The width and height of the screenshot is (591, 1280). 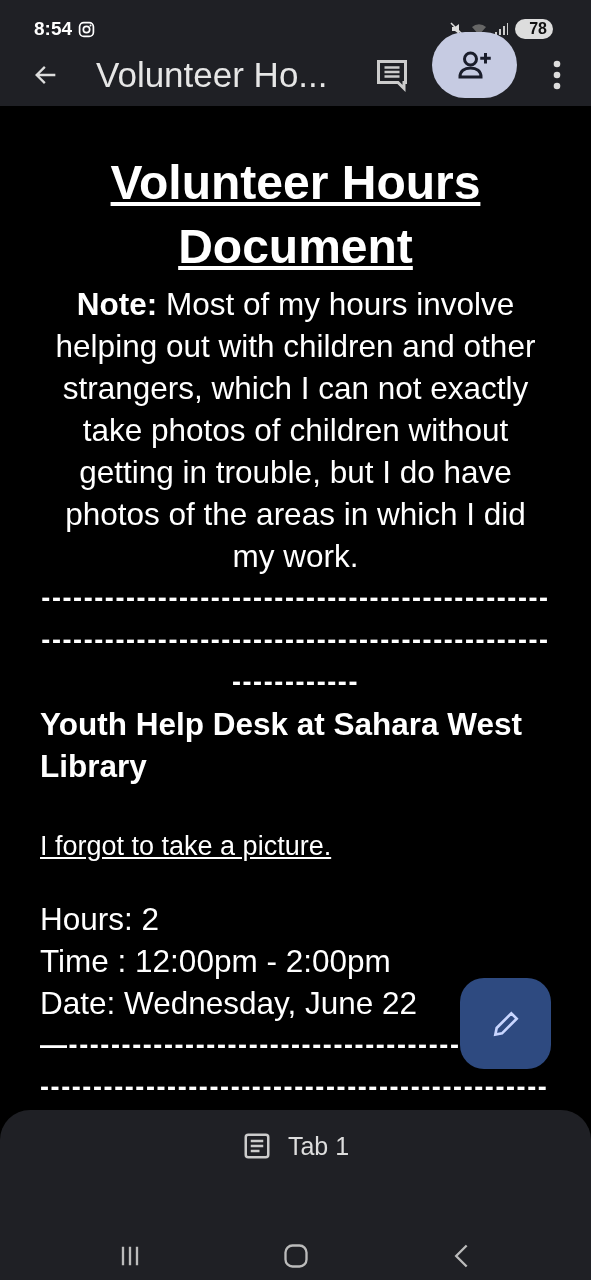 What do you see at coordinates (557, 75) in the screenshot?
I see `more-options-icon` at bounding box center [557, 75].